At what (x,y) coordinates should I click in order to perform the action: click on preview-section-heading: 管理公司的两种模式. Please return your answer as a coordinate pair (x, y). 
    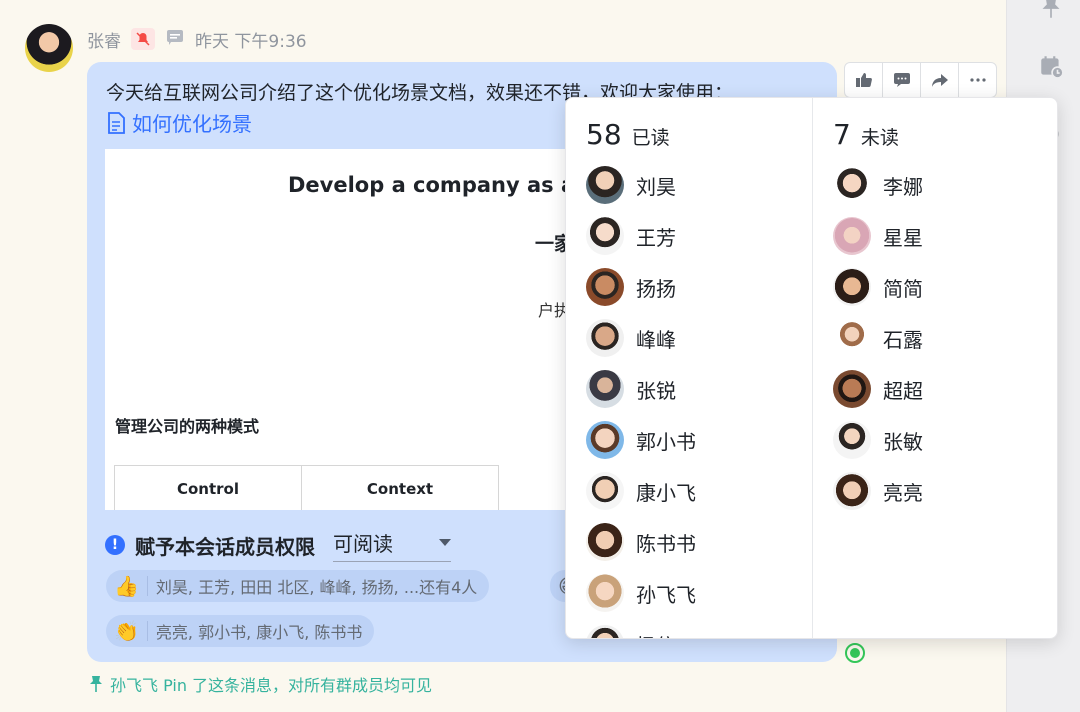
    Looking at the image, I should click on (187, 426).